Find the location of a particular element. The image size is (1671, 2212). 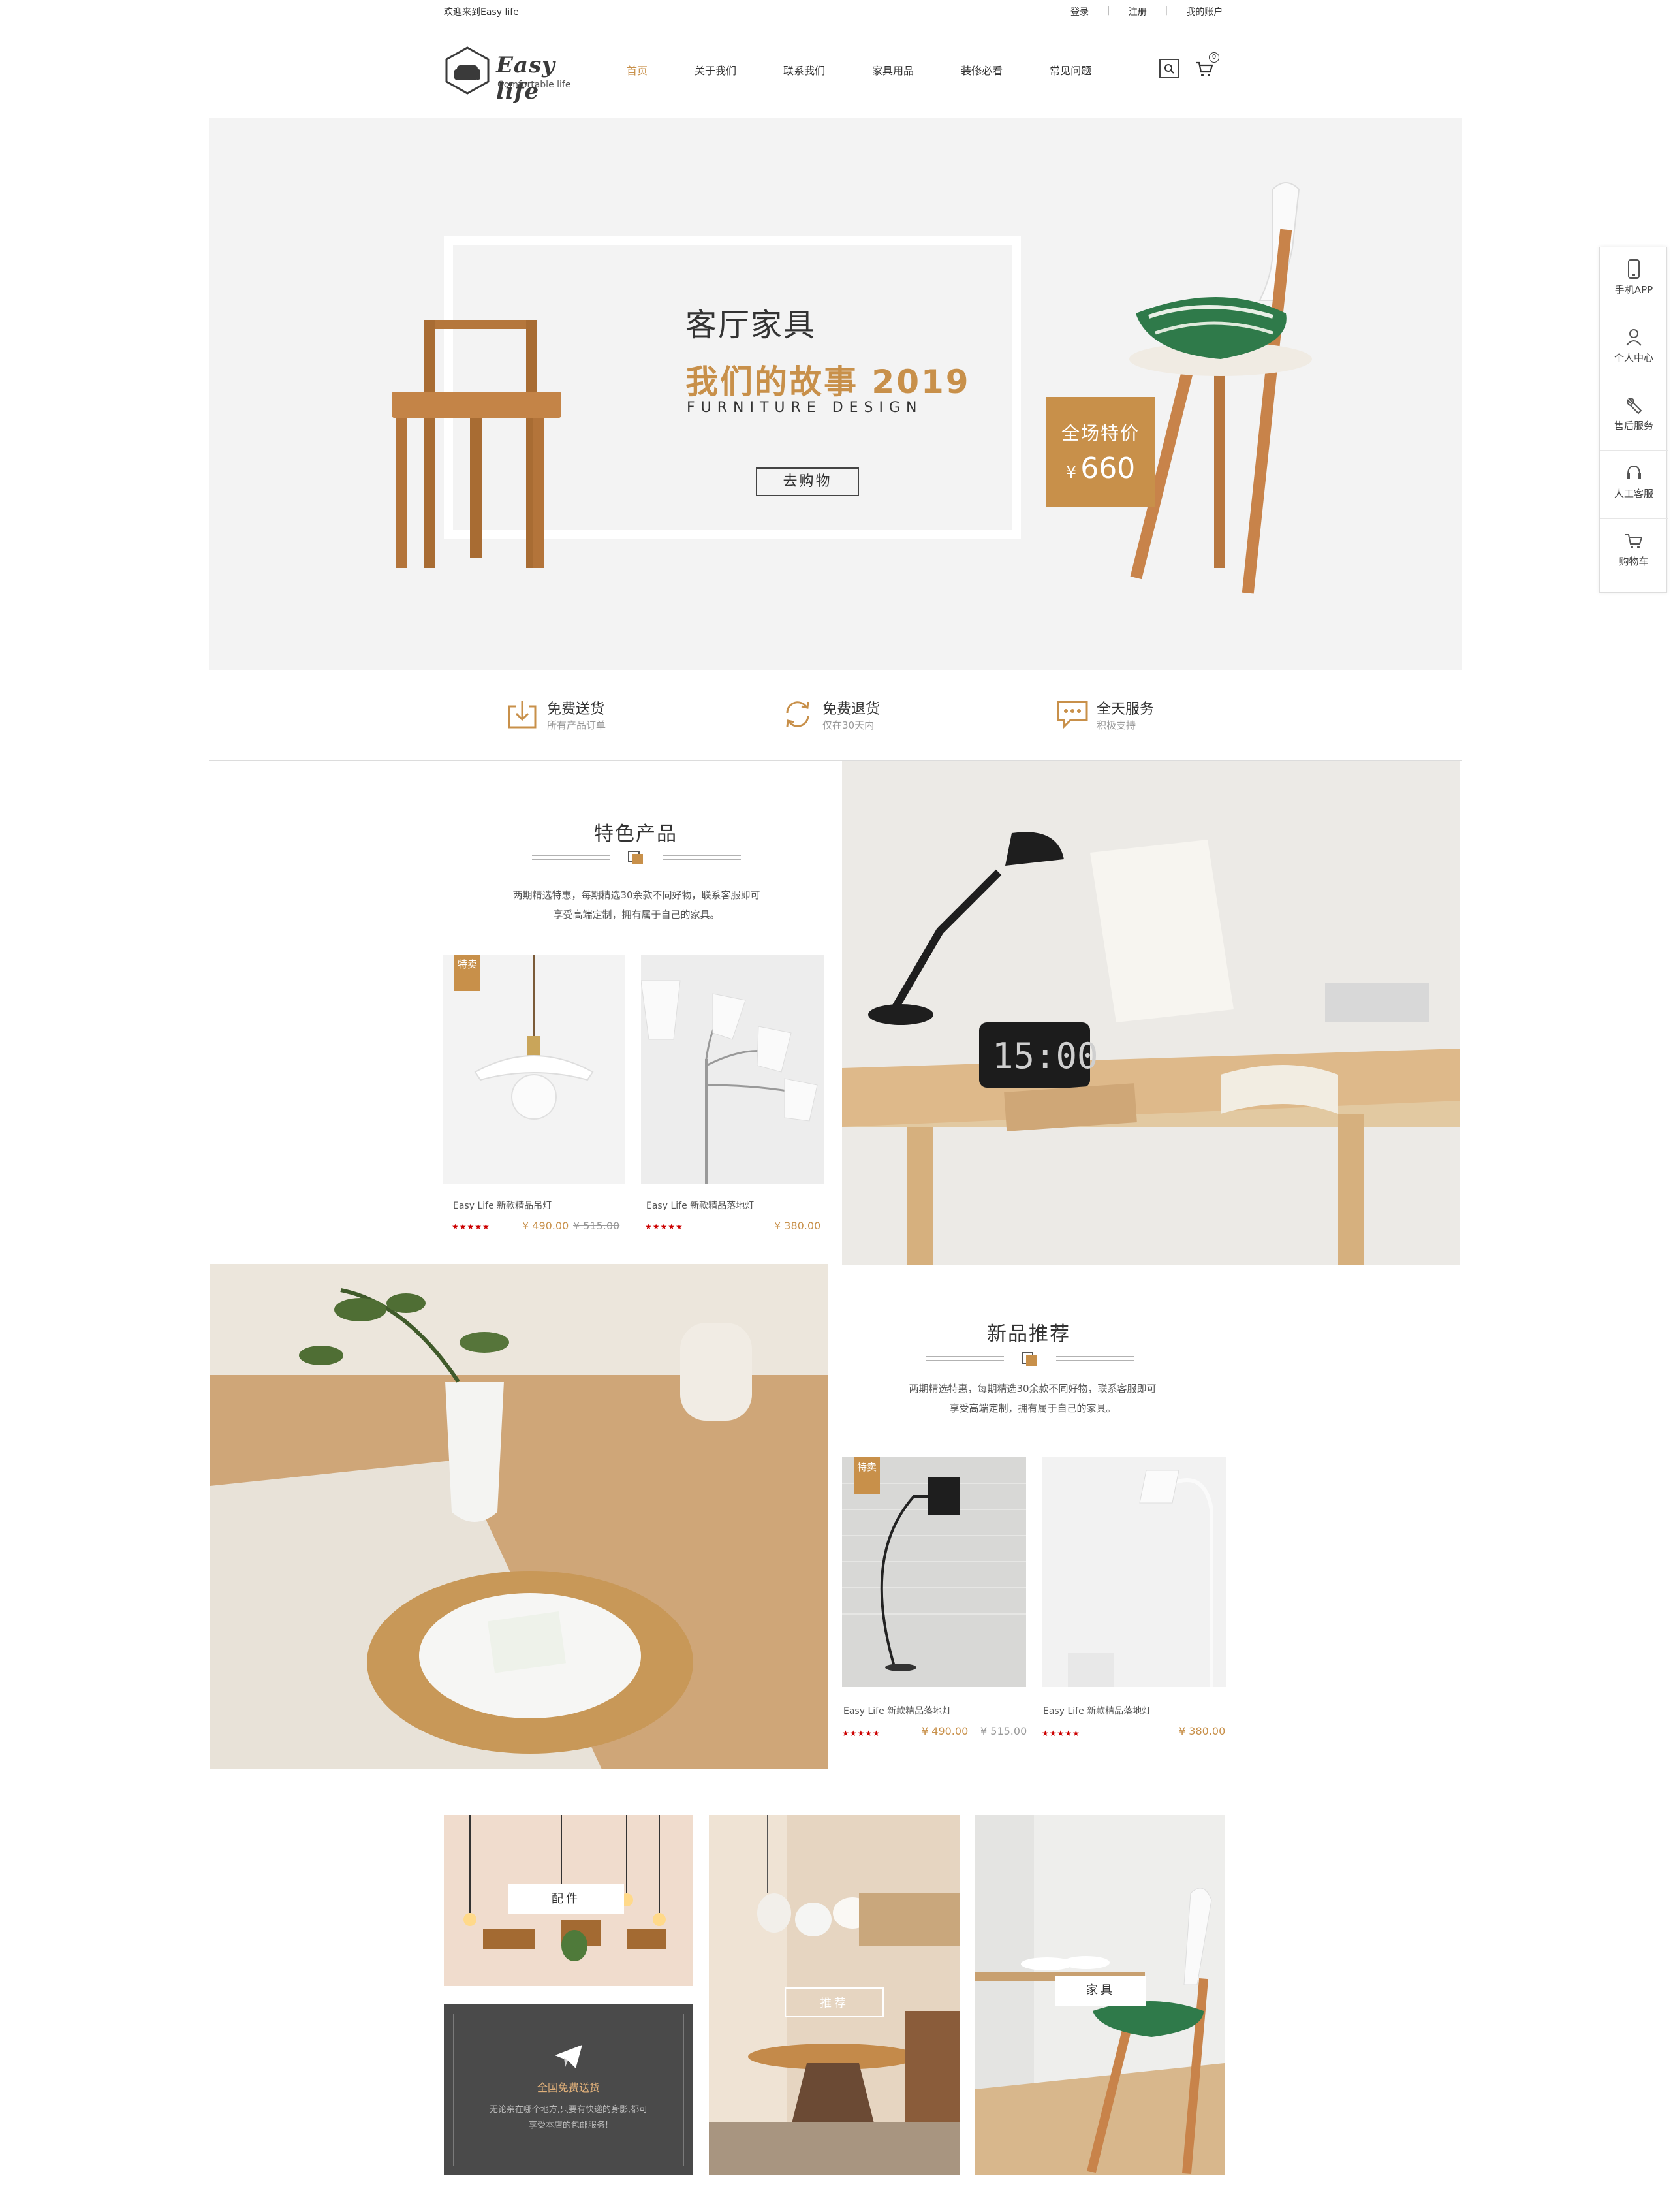

free-shipping-tile: 全国免费送货 无论亲在哪个地方,只要有快递的身影,都可 享受本店的包邮服务! is located at coordinates (568, 2089).